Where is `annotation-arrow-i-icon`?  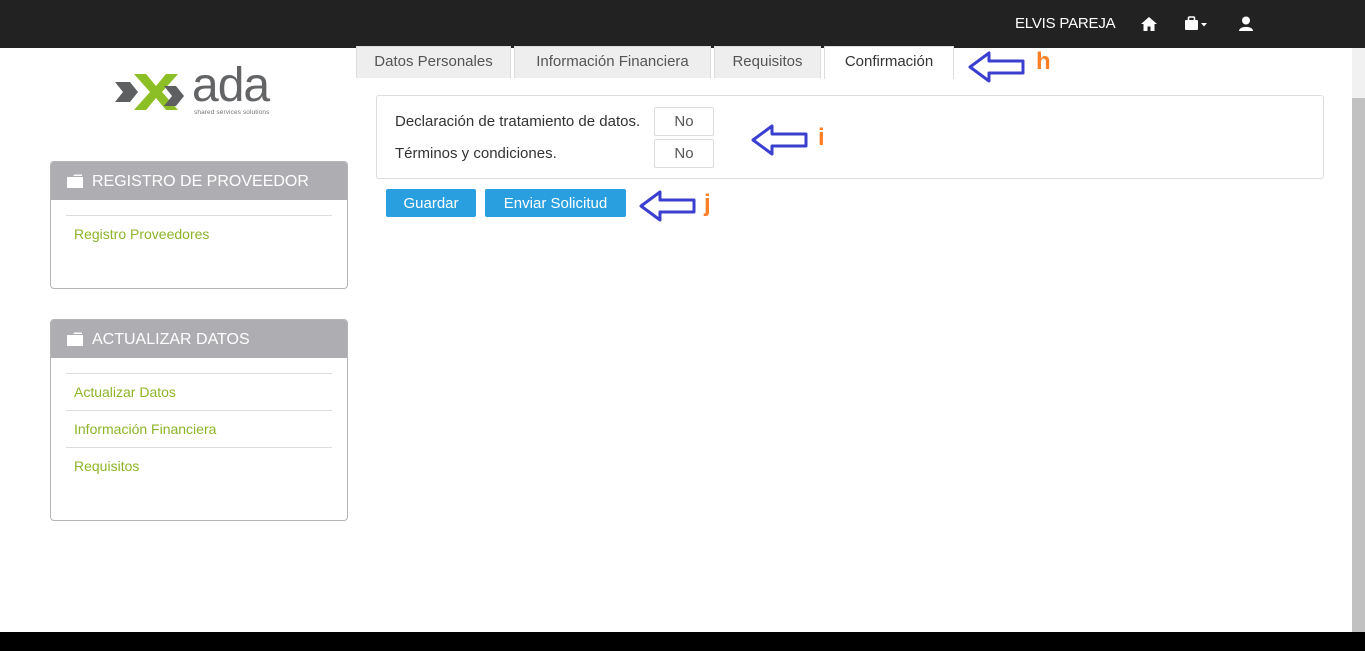
annotation-arrow-i-icon is located at coordinates (779, 140).